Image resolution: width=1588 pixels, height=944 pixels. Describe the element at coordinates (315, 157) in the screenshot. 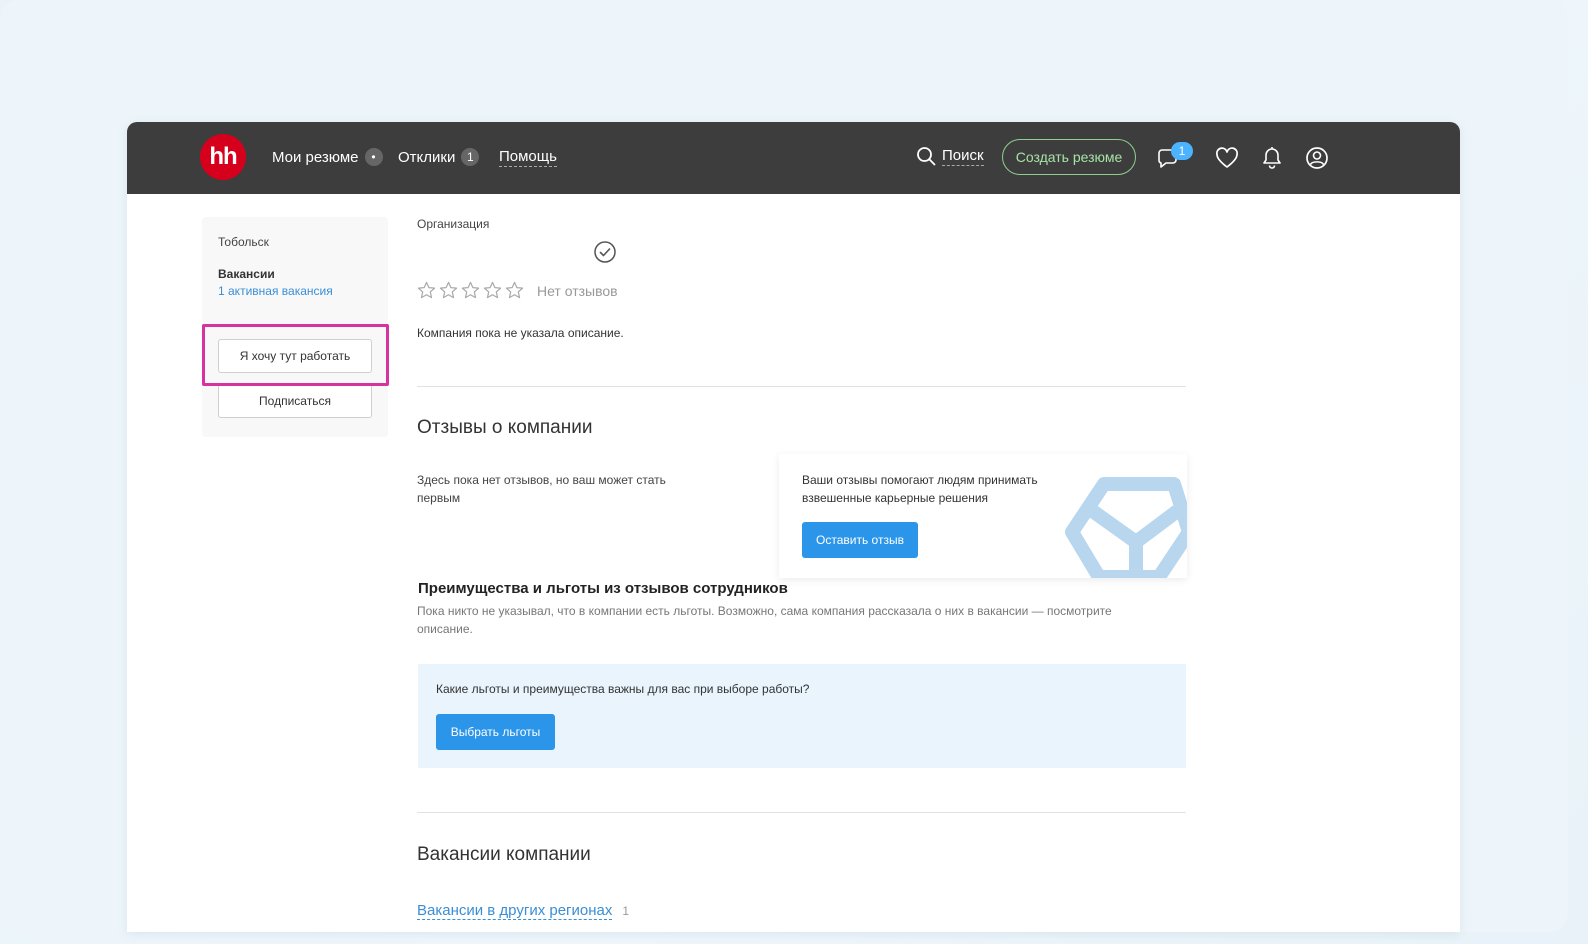

I see `nav-my-resumes-label: Мои резюме` at that location.